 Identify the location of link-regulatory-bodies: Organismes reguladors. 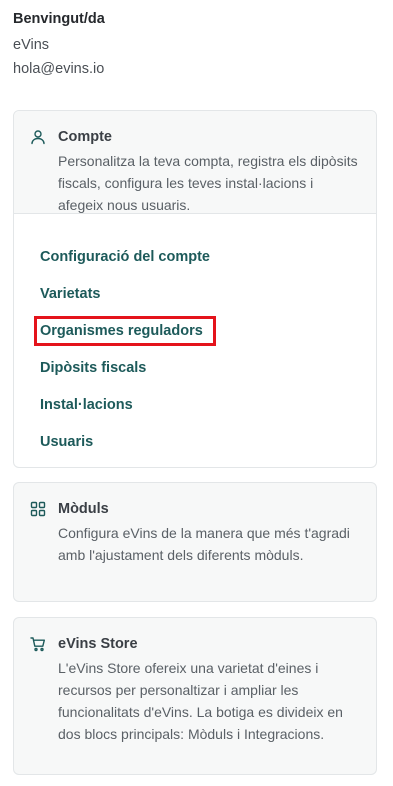
(125, 339).